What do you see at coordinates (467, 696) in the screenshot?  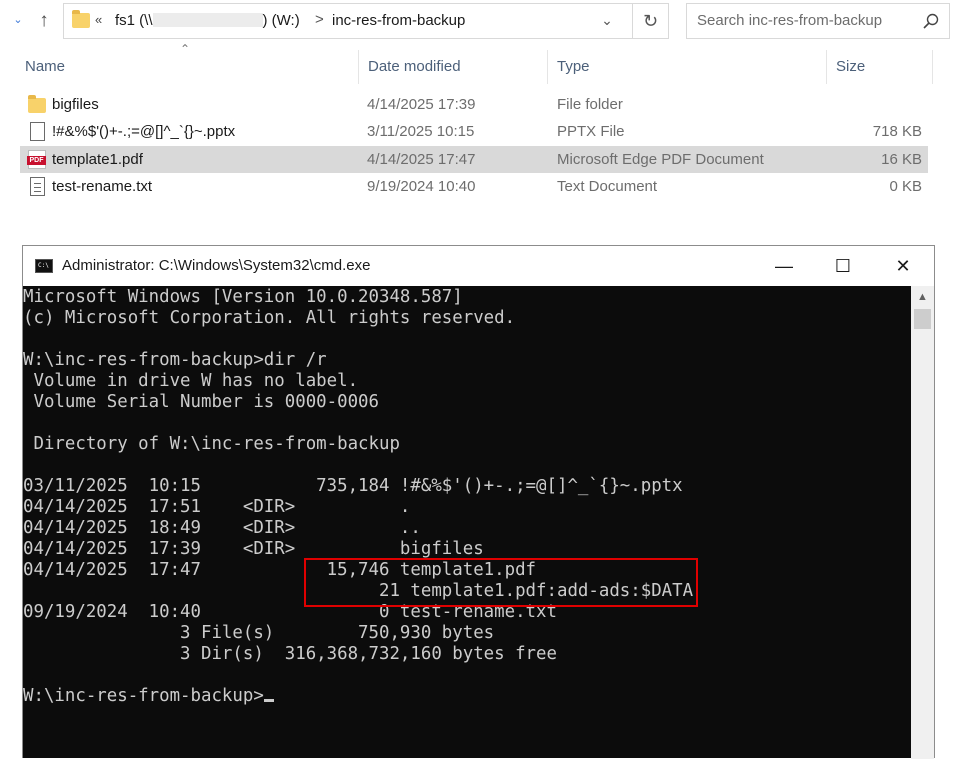 I see `console-line: W:\inc-res-from-backup>` at bounding box center [467, 696].